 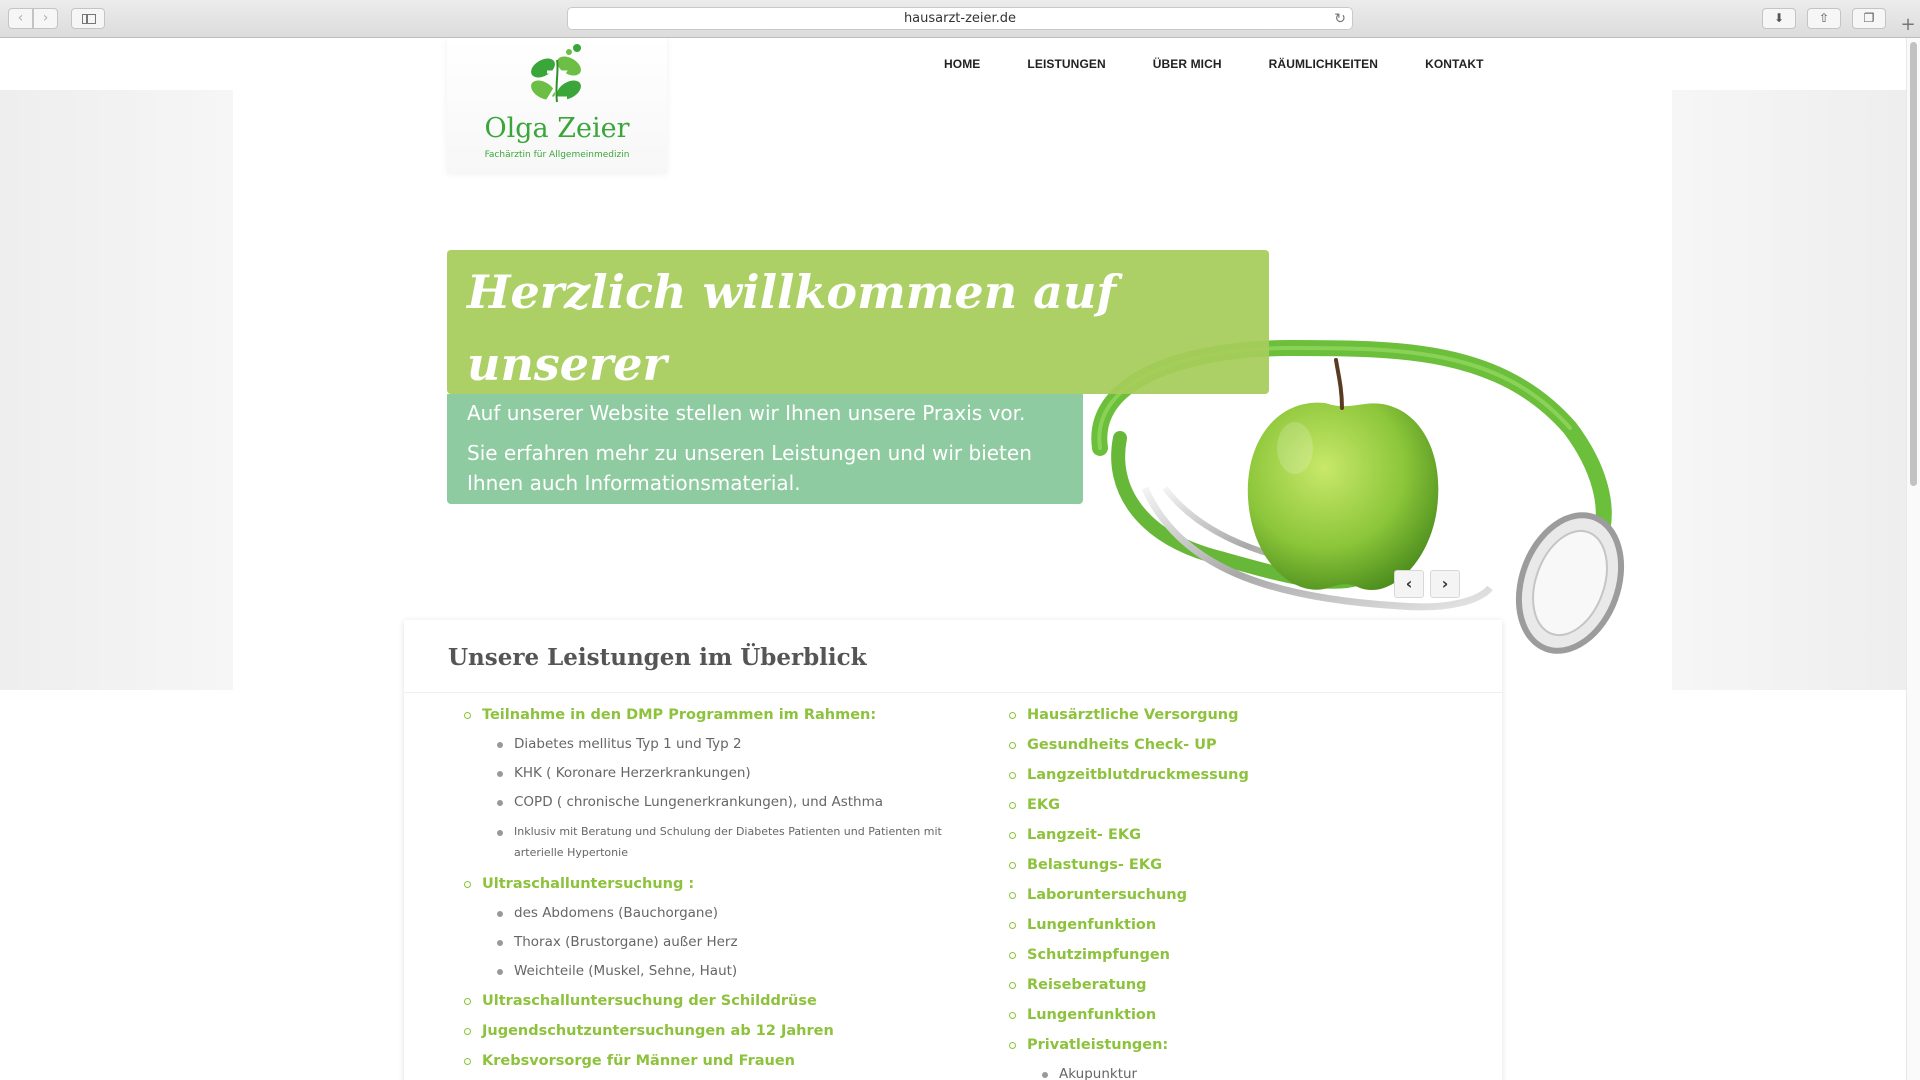 I want to click on list-item: des Abdomens (Bauchorgane), so click(x=730, y=913).